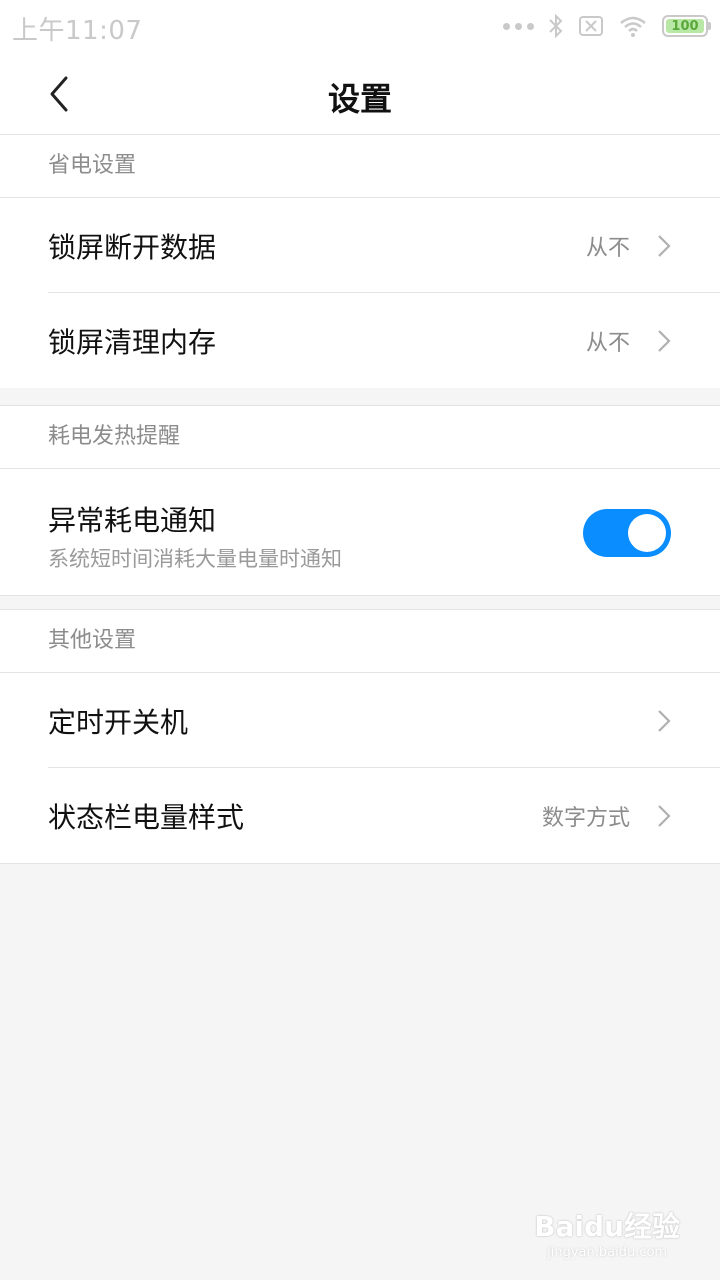 This screenshot has height=1280, width=720. I want to click on baidu-watermark: Baidu经验 jingyan.baidu.com, so click(607, 1232).